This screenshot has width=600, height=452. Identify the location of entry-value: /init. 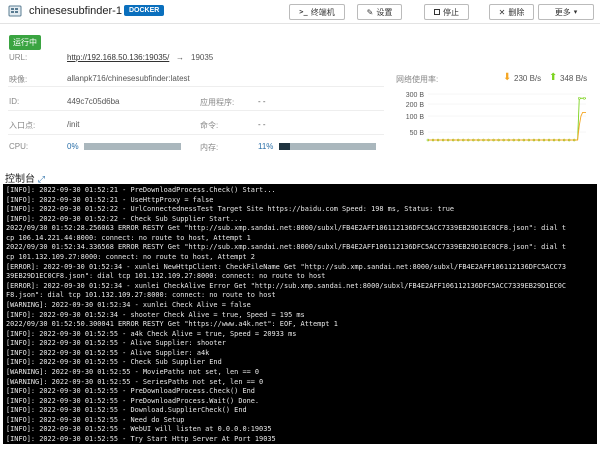
(73, 124).